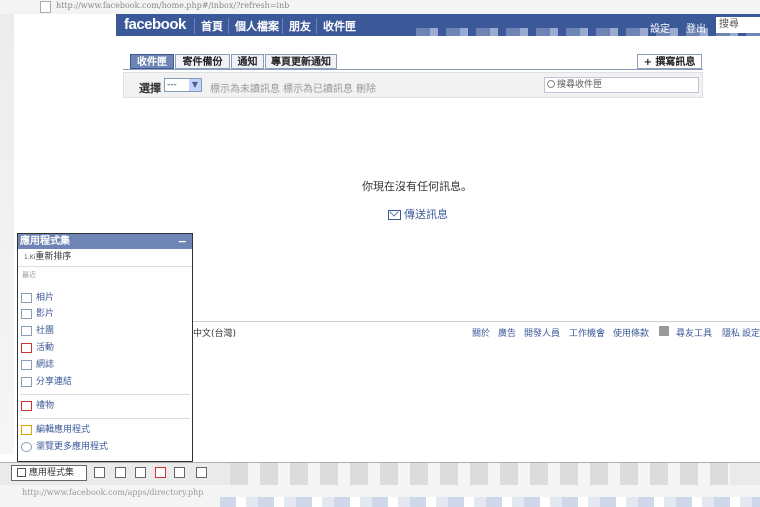 The image size is (760, 507). I want to click on inbox-action-bar: 選擇 --- ▼ 標示為未讀訊息 標示為已讀訊息 刪除 搜尋收件匣, so click(413, 85).